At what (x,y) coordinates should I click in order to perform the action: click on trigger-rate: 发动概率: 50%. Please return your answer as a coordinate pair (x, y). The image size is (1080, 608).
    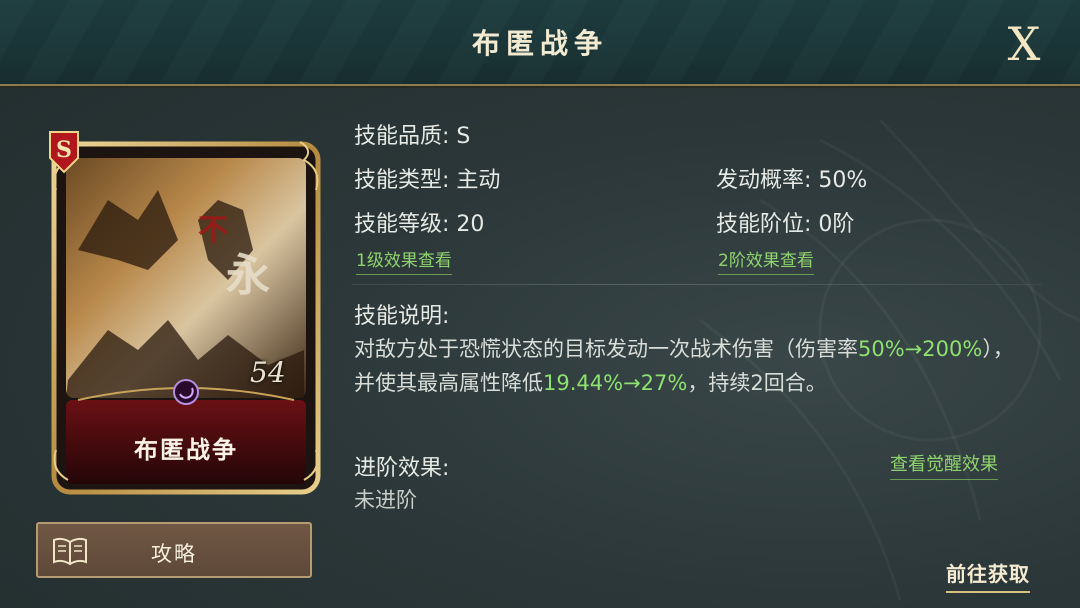
    Looking at the image, I should click on (792, 180).